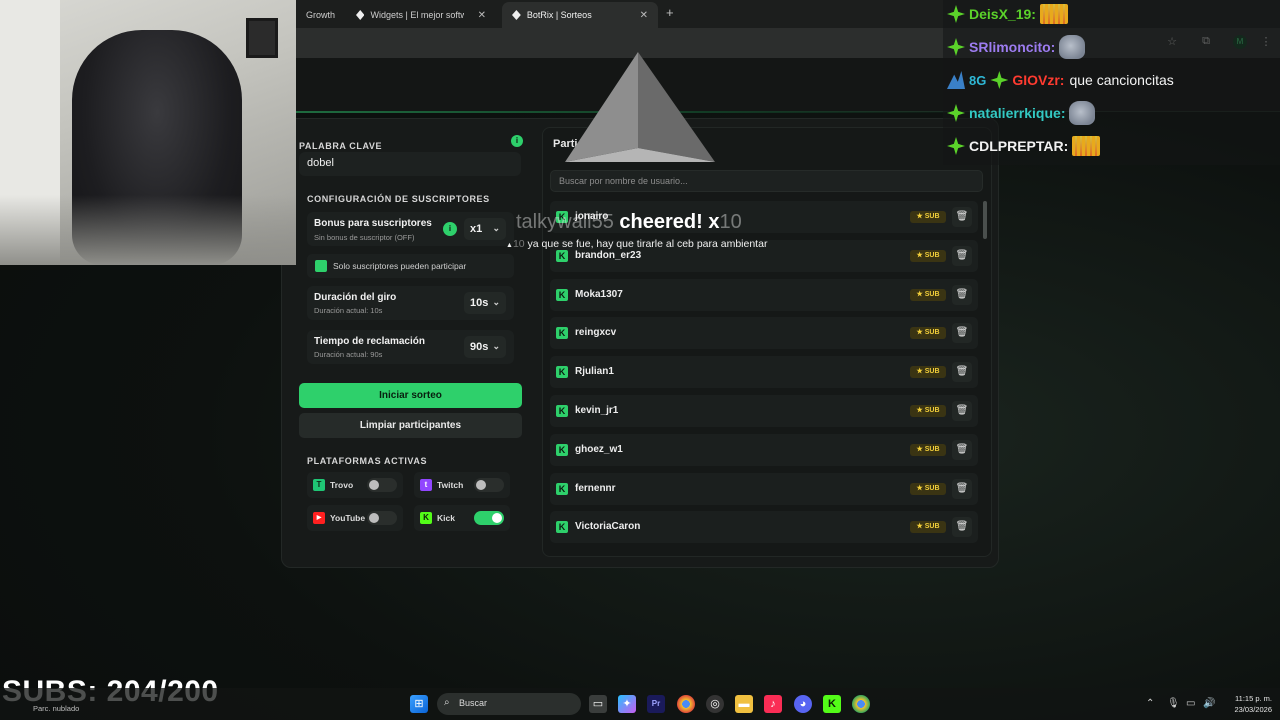 This screenshot has height=720, width=1280. What do you see at coordinates (450, 485) in the screenshot?
I see `platform-name: Twitch` at bounding box center [450, 485].